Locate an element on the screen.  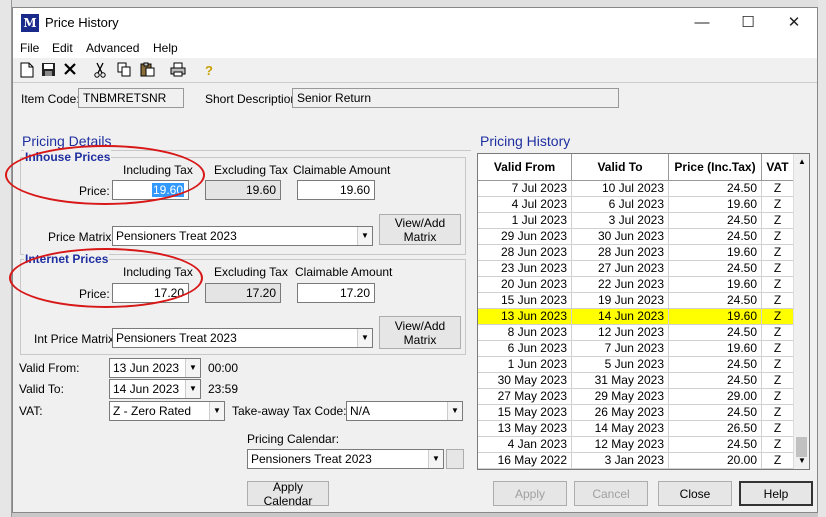
table-row: 7 Jul 2023 10 Jul 2023 24.50 Z is located at coordinates (636, 189).